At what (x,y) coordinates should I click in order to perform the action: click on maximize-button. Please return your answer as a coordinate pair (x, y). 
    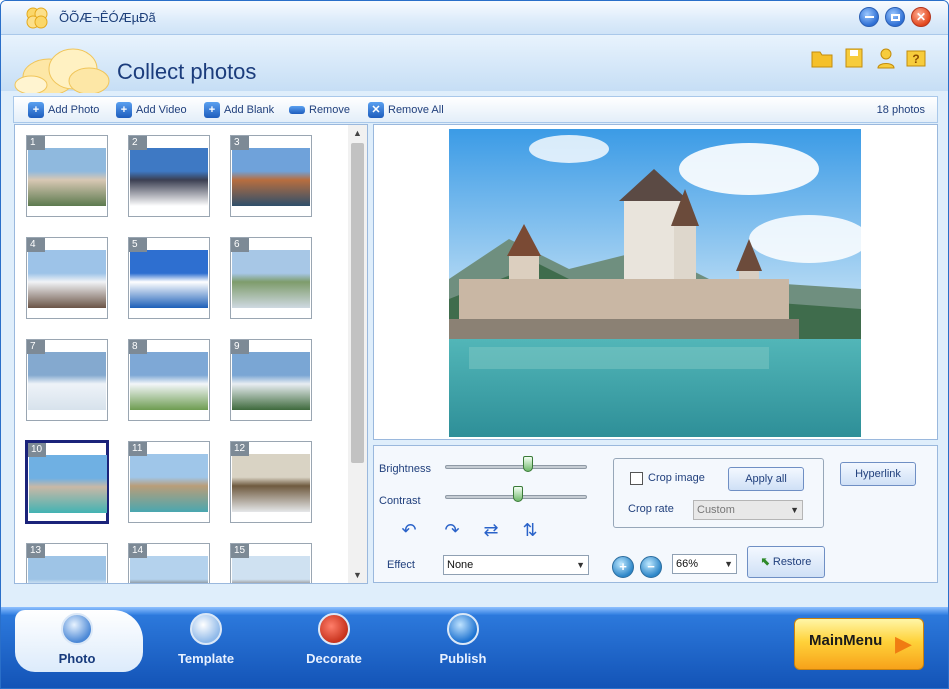
    Looking at the image, I should click on (895, 17).